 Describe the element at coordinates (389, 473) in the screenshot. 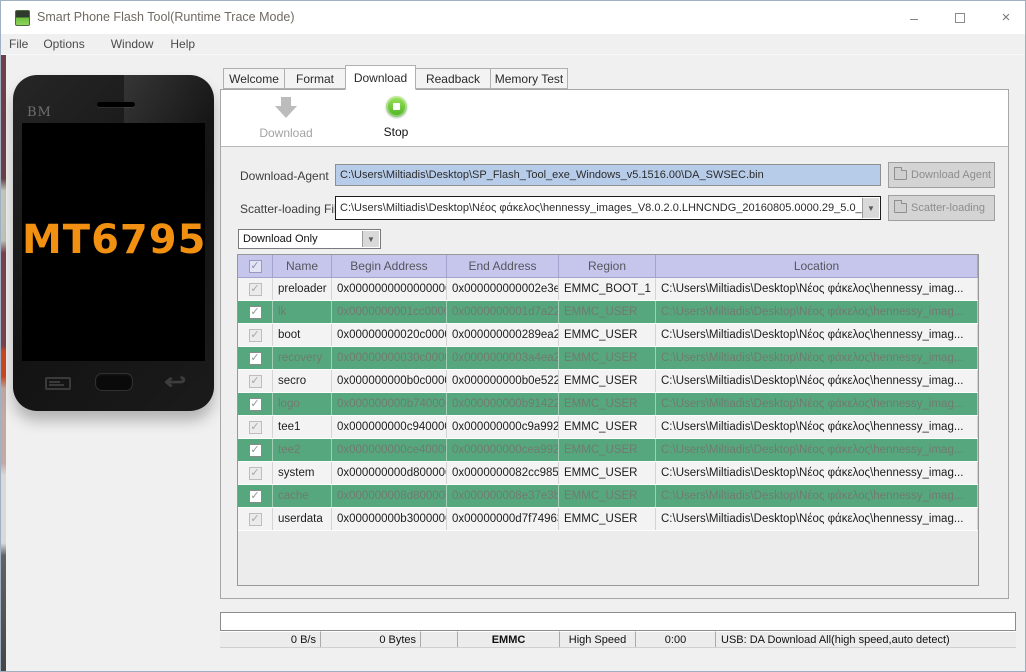

I see `cell-begin-address: 0x000000000d800000` at that location.